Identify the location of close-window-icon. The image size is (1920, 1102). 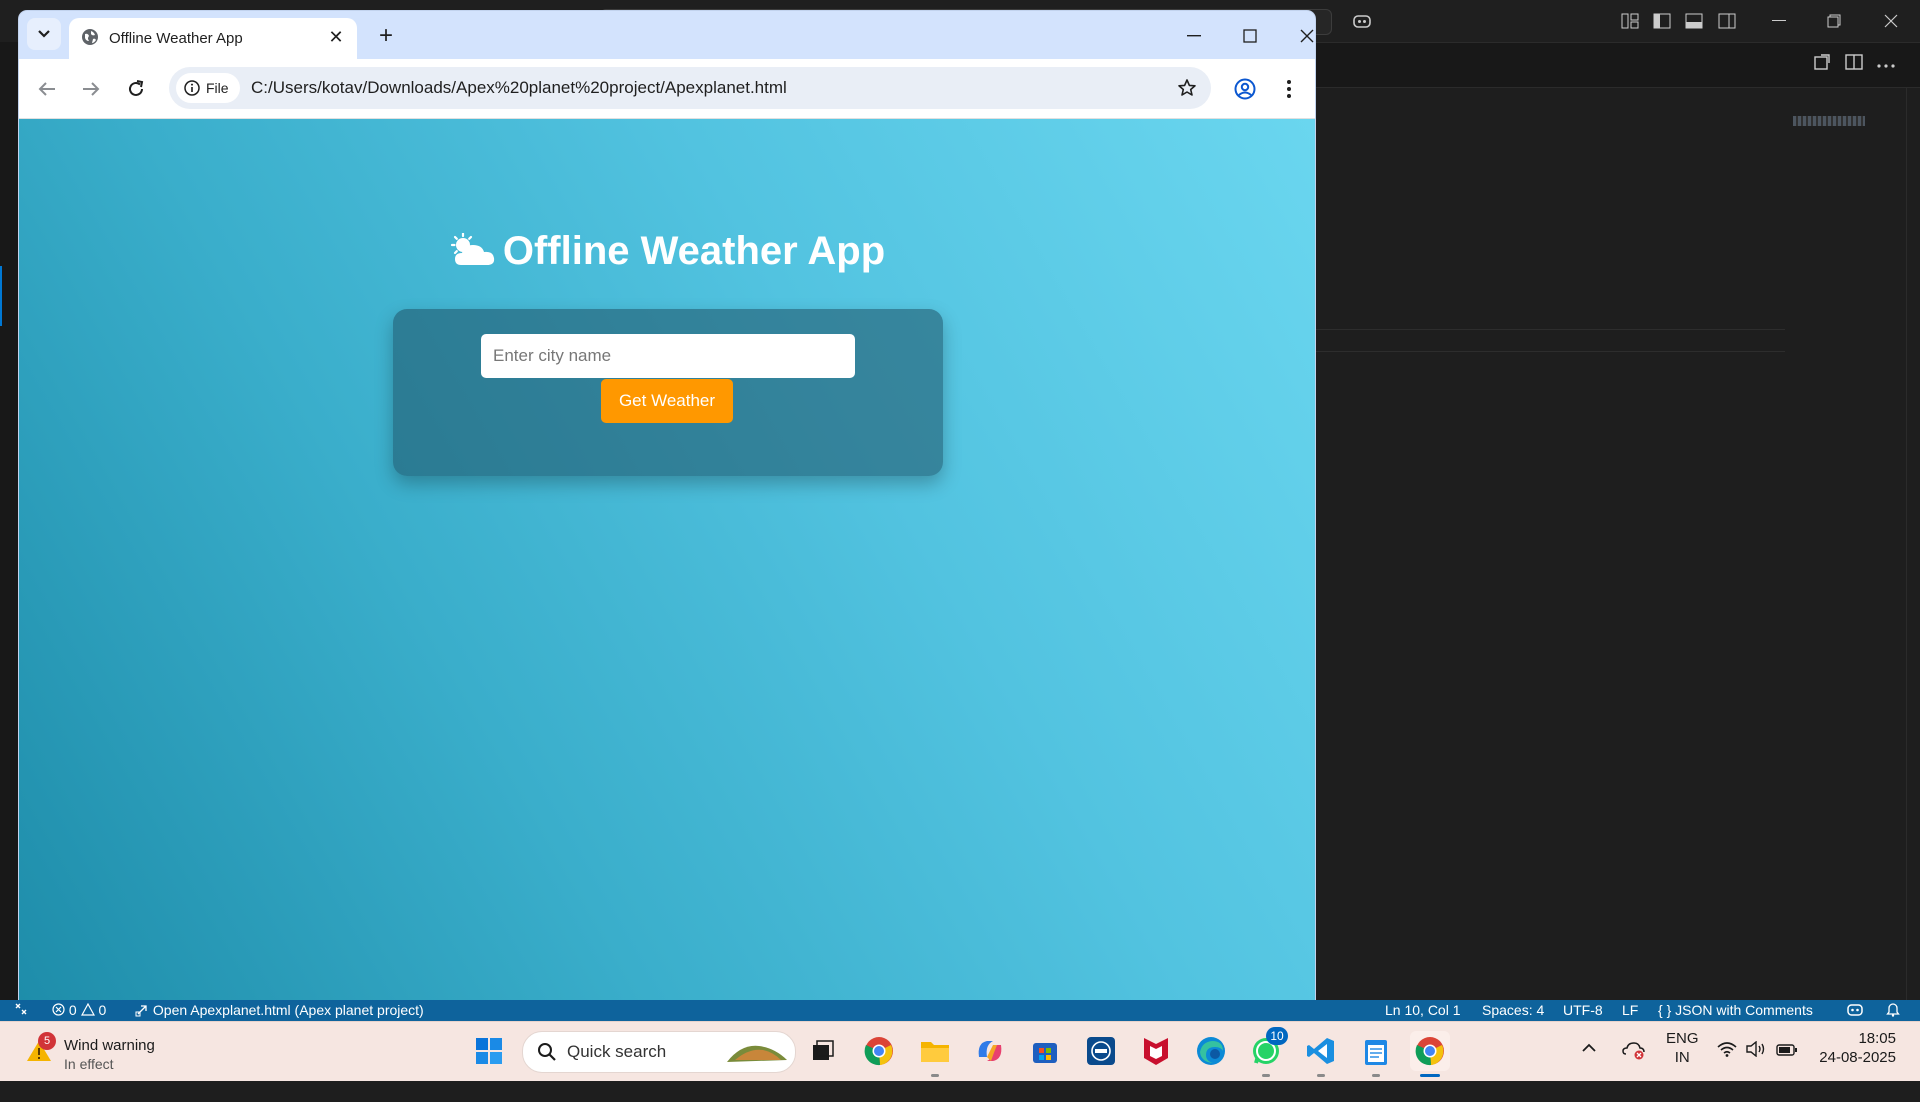
(1301, 36).